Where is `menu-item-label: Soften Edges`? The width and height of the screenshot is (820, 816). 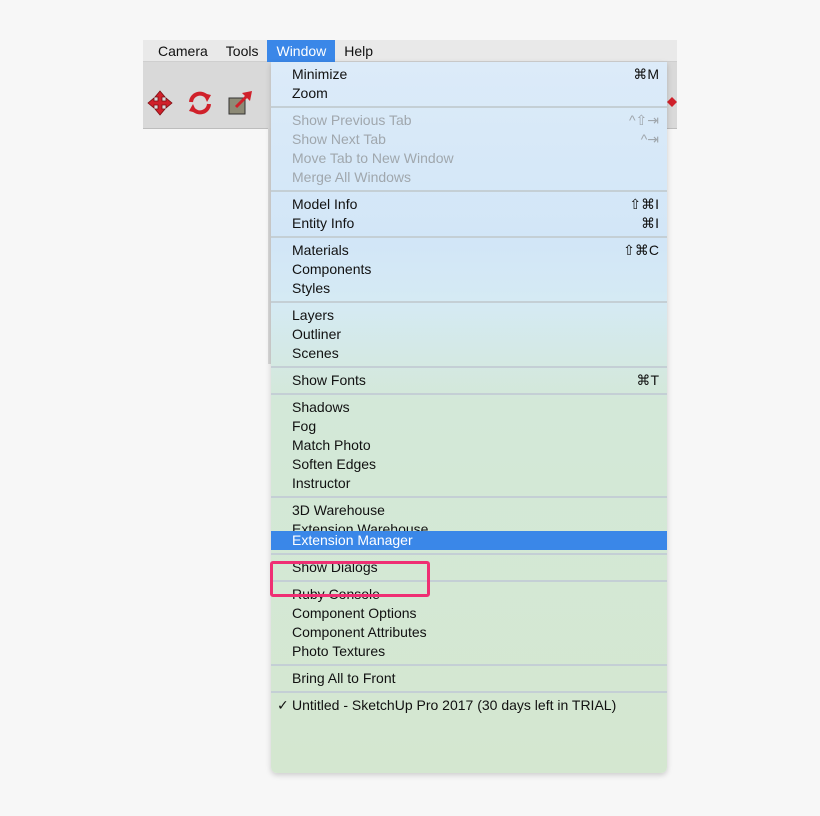
menu-item-label: Soften Edges is located at coordinates (334, 464).